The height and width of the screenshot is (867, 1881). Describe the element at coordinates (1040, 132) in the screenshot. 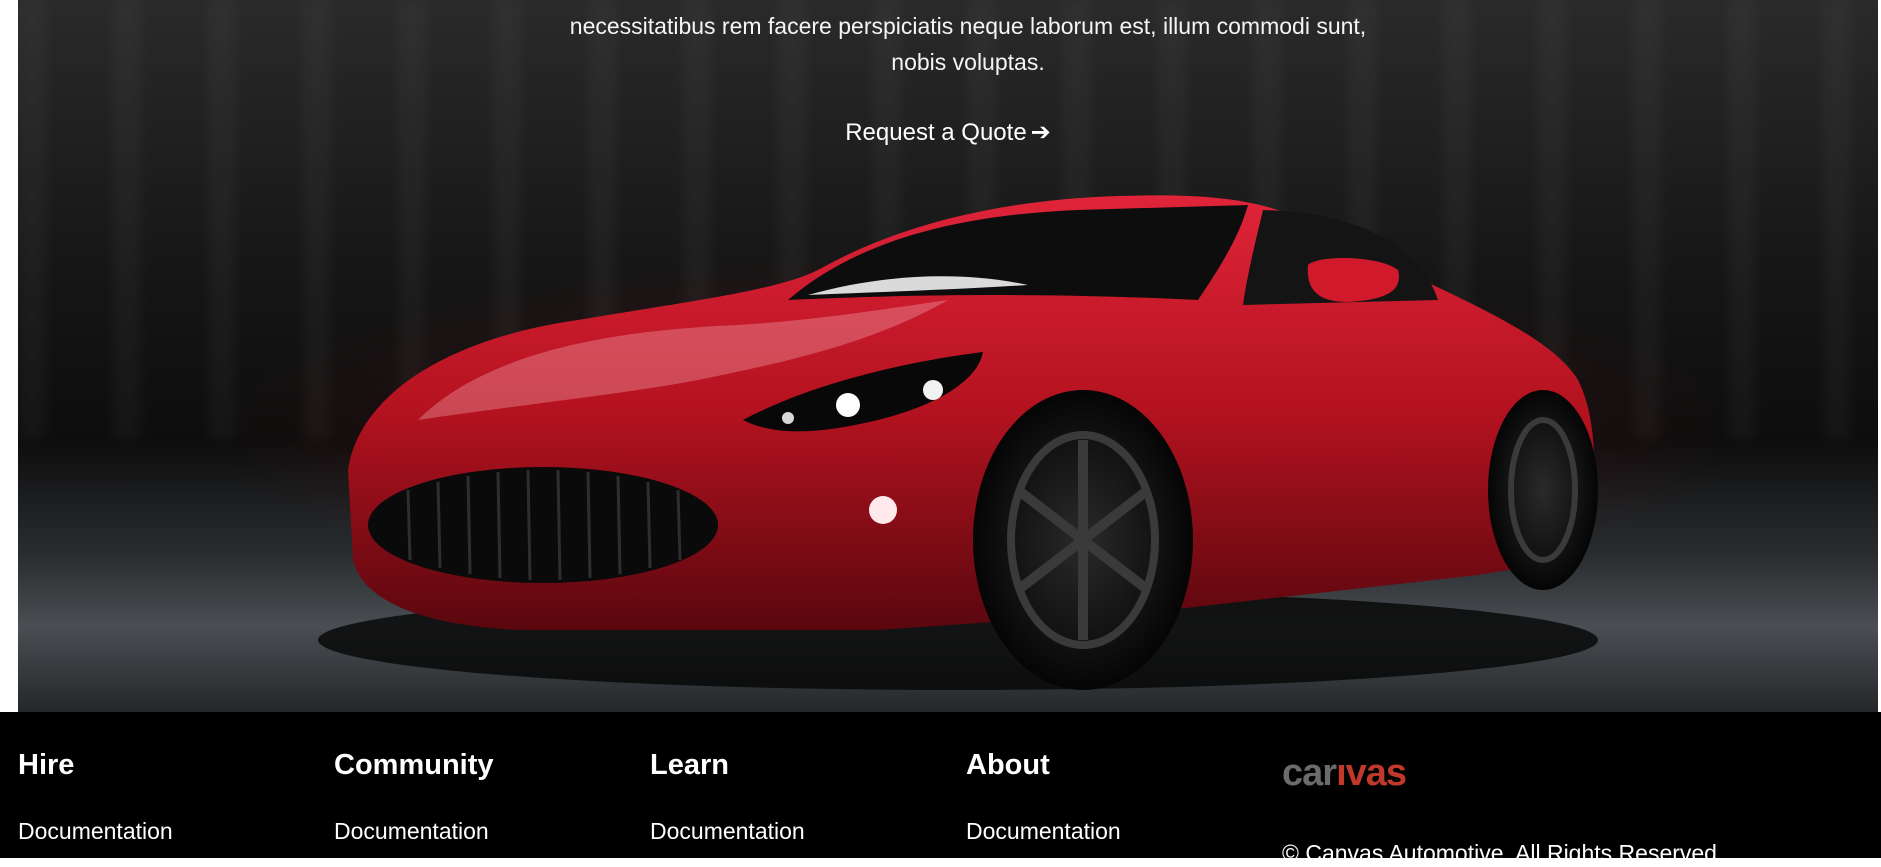

I see `arrow-right-icon: ➔` at that location.